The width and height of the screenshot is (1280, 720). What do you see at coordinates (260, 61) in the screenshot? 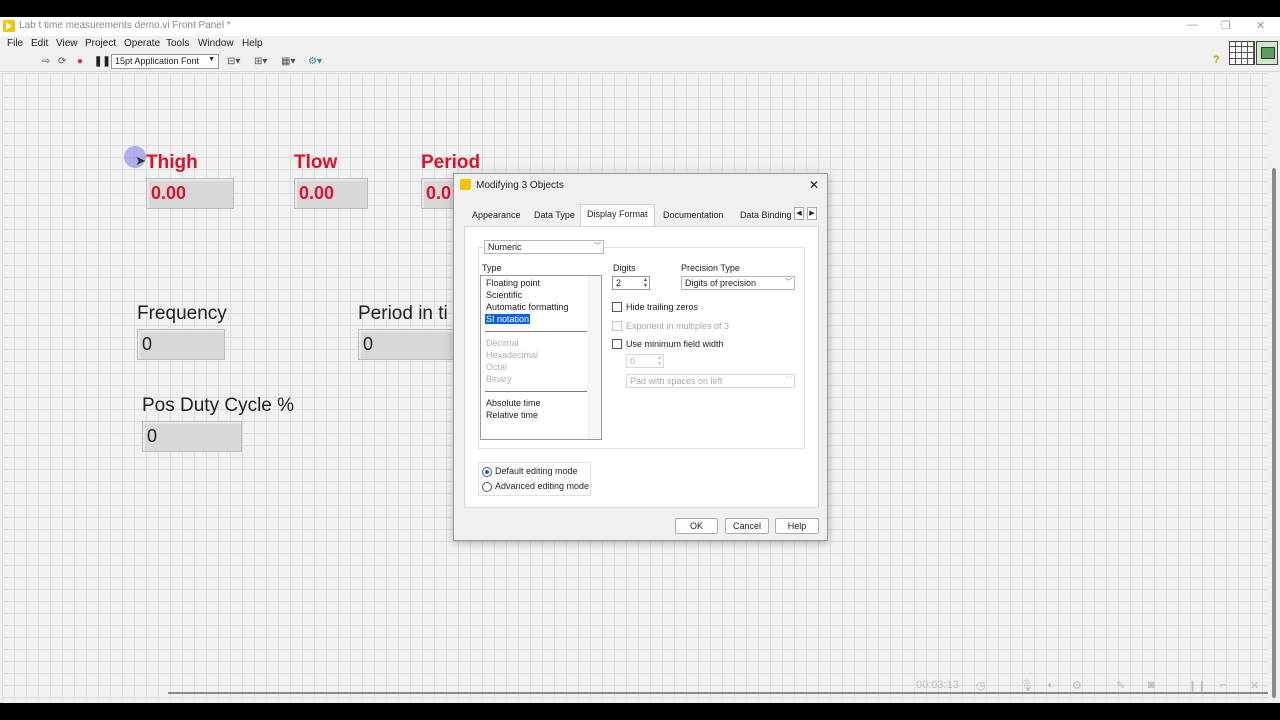
I see `distribute-objects-icon: ⊞▾` at bounding box center [260, 61].